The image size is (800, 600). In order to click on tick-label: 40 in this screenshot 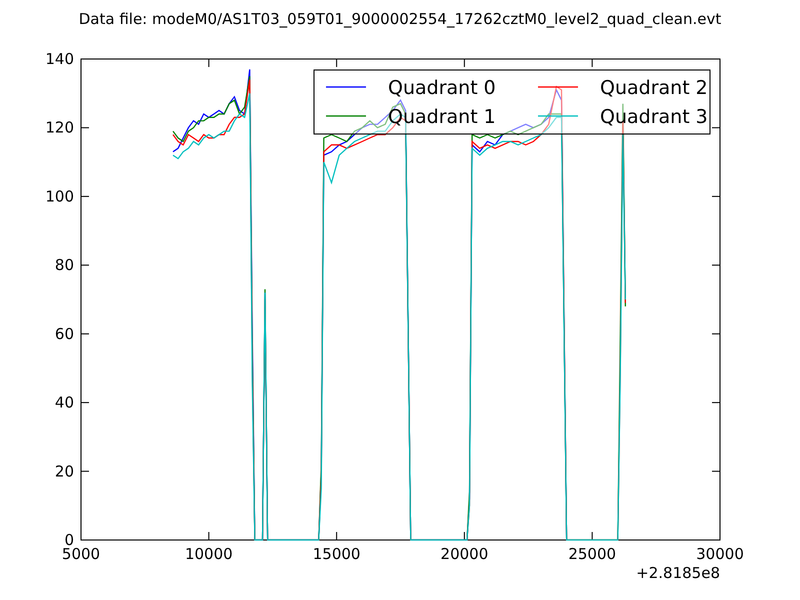, I will do `click(64, 403)`.